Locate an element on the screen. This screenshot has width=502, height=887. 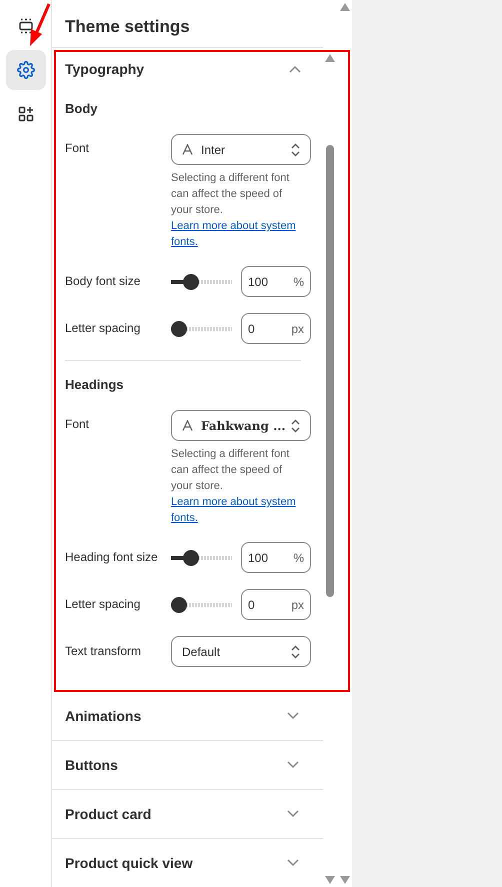
section-header: Animations is located at coordinates (187, 716).